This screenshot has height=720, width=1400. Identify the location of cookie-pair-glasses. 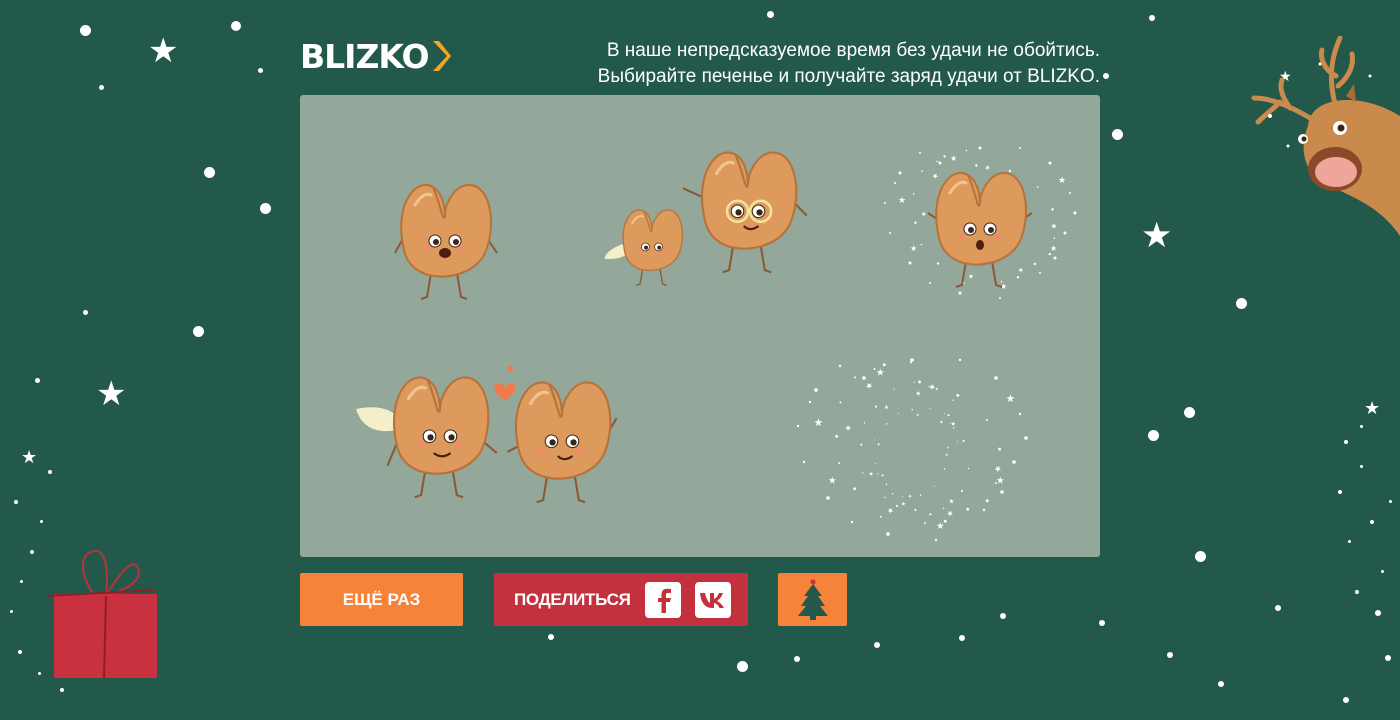
(706, 218).